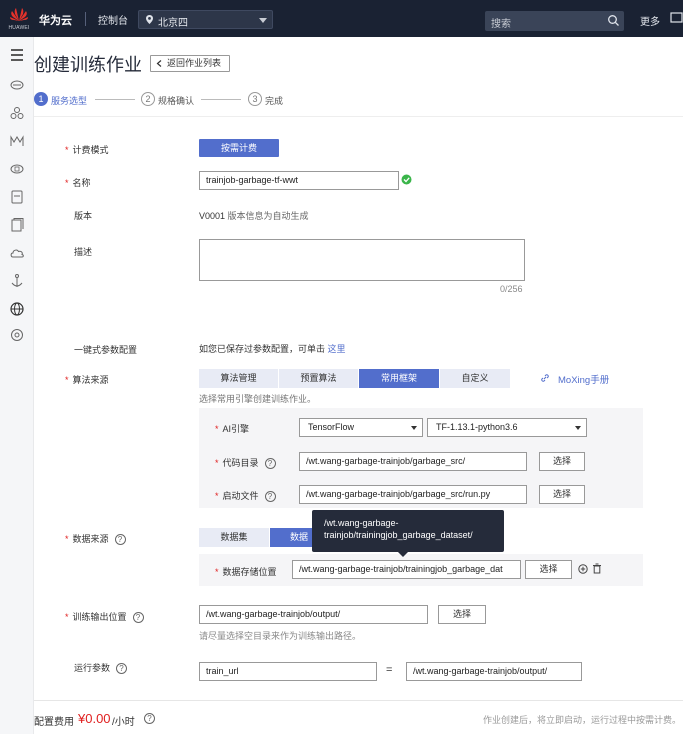 The image size is (683, 734). I want to click on message-icon, so click(676, 18).